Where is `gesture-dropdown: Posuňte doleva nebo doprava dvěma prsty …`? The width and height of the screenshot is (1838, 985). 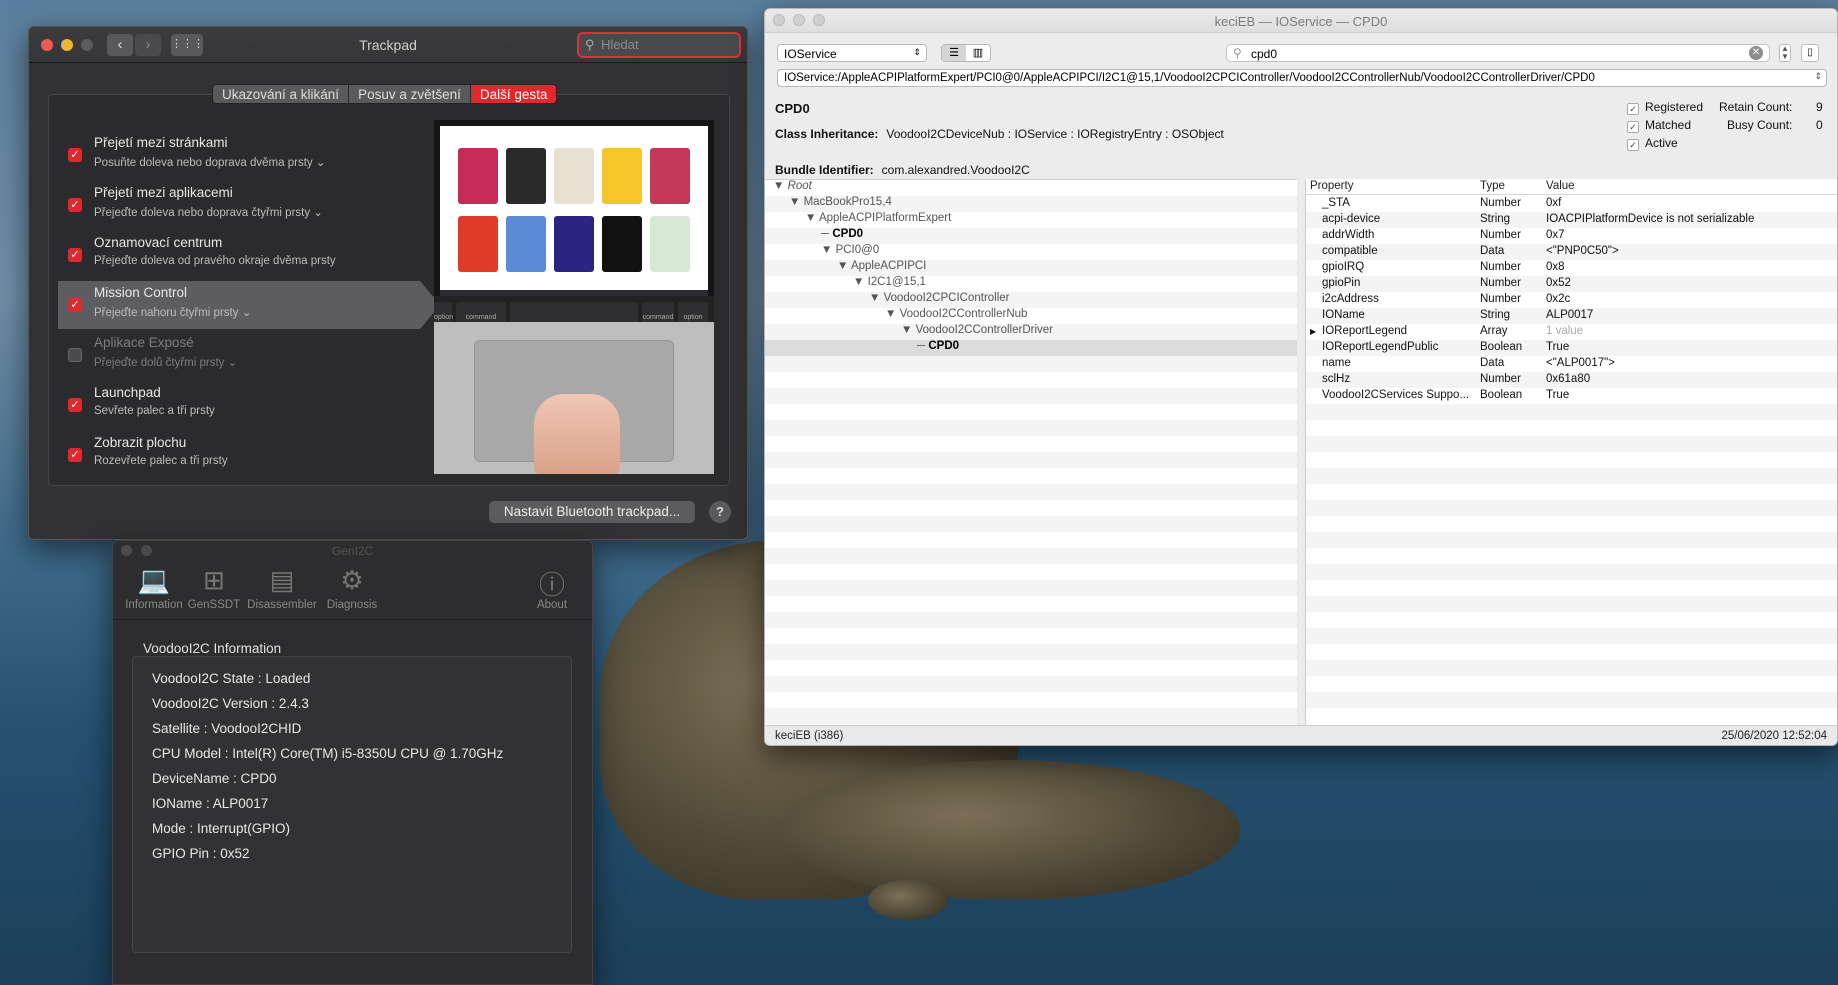 gesture-dropdown: Posuňte doleva nebo doprava dvěma prsty … is located at coordinates (209, 162).